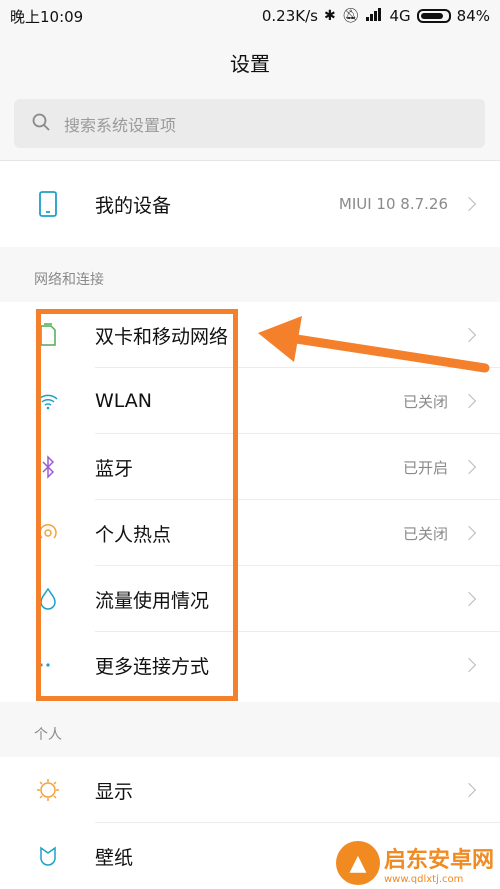  I want to click on watermark-url: www.qdlxtj.com, so click(423, 879).